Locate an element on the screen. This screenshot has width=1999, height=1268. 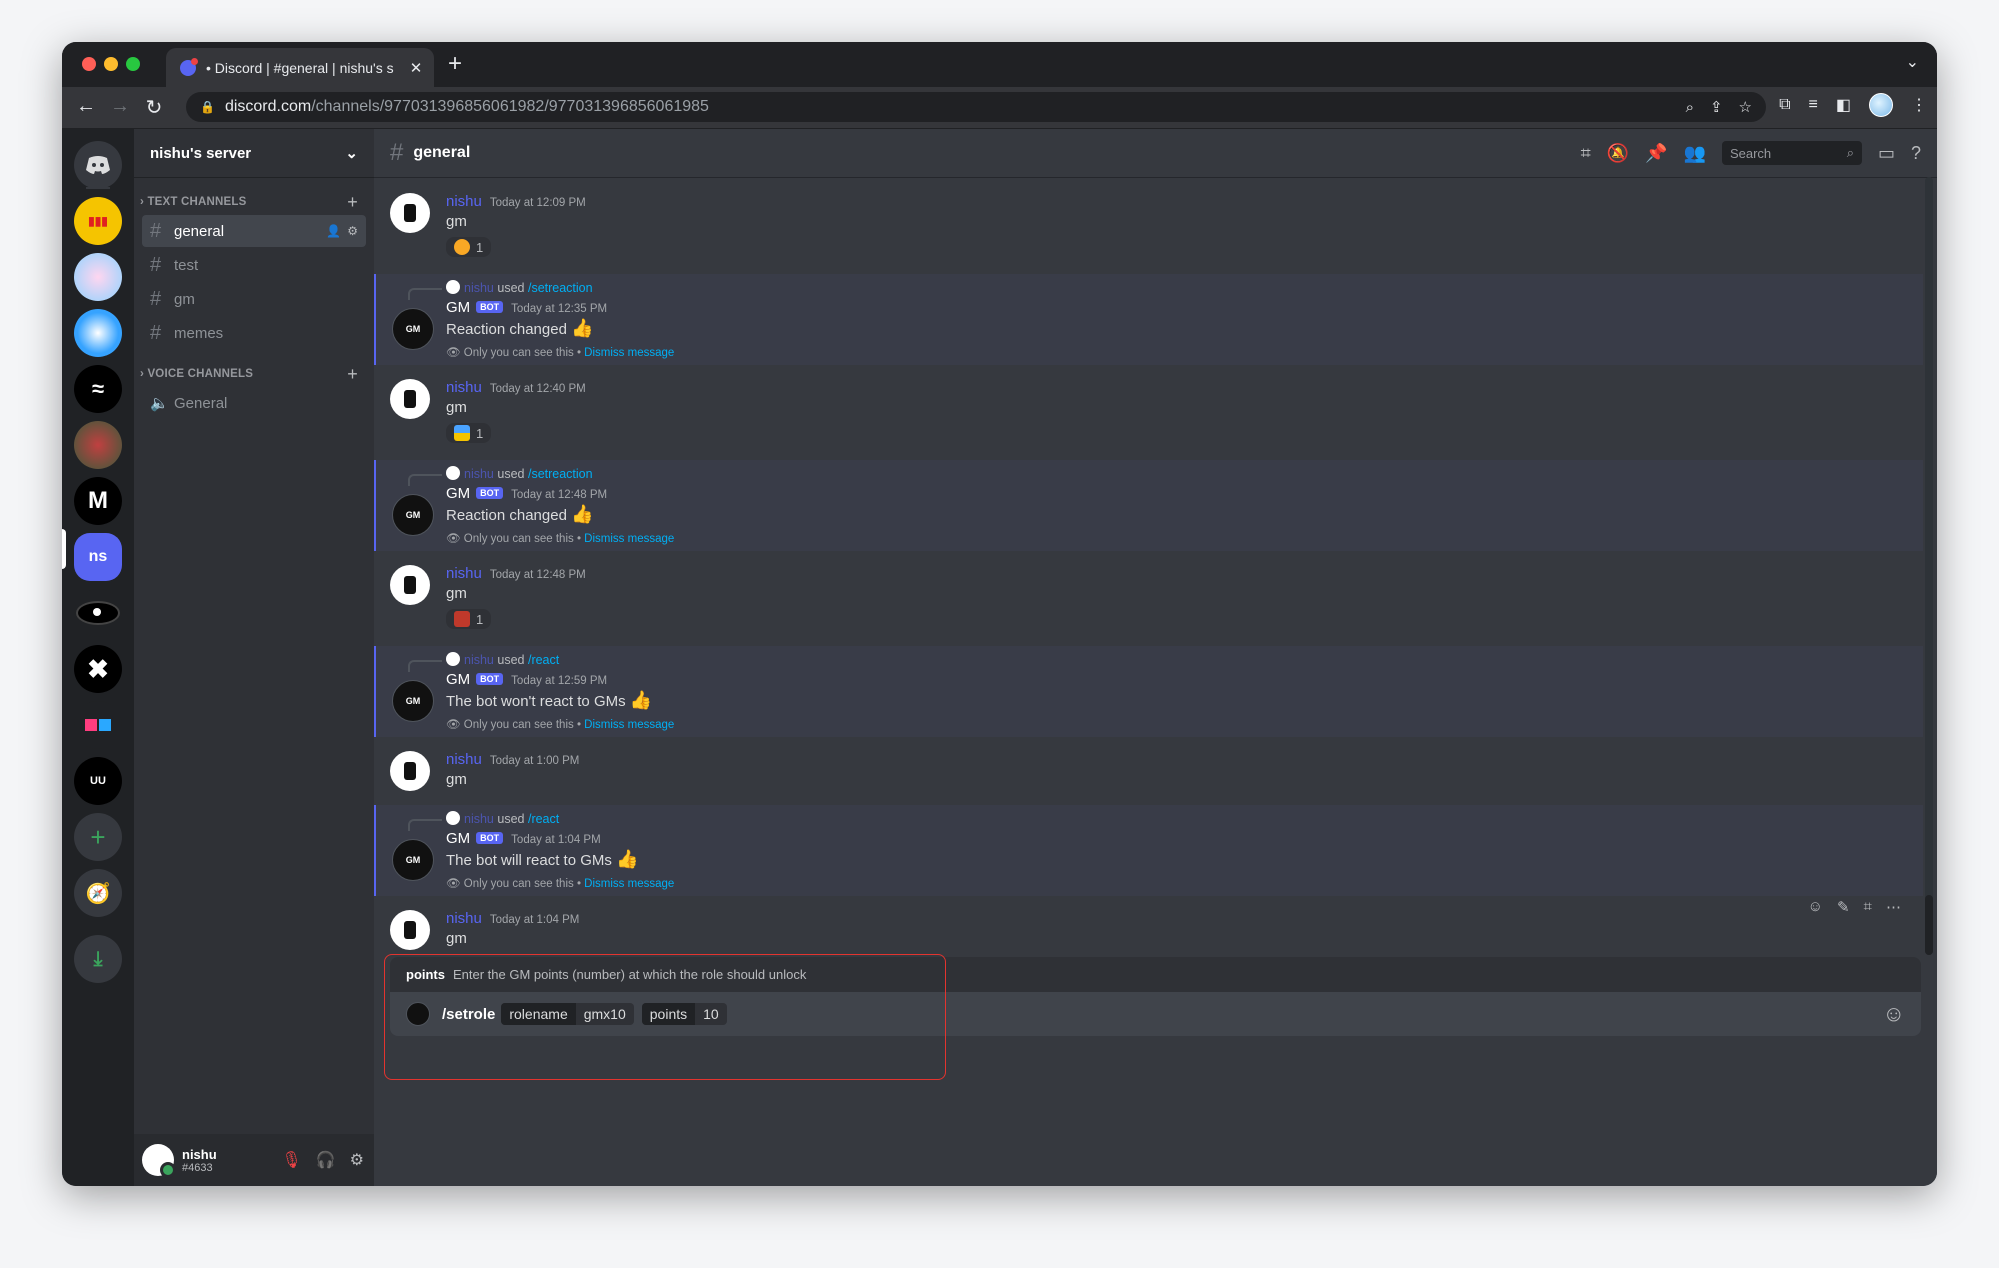
add-reaction-icon: ☺ is located at coordinates (1815, 907).